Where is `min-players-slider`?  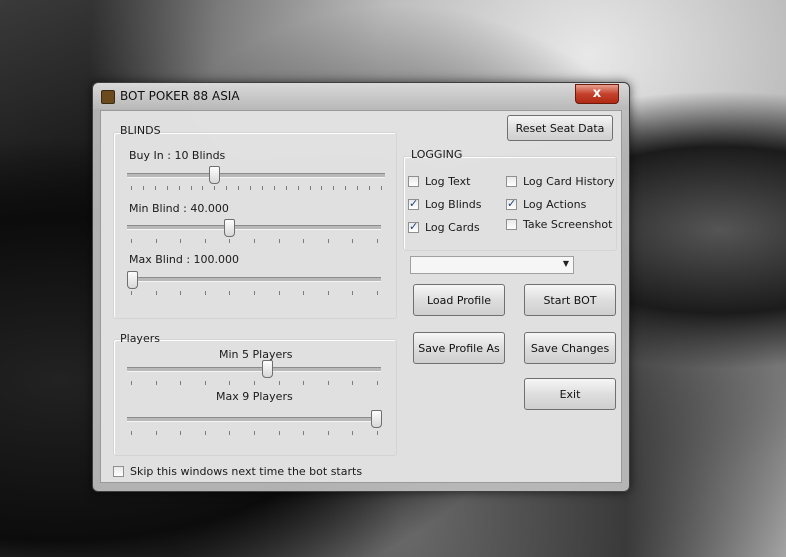 min-players-slider is located at coordinates (267, 369).